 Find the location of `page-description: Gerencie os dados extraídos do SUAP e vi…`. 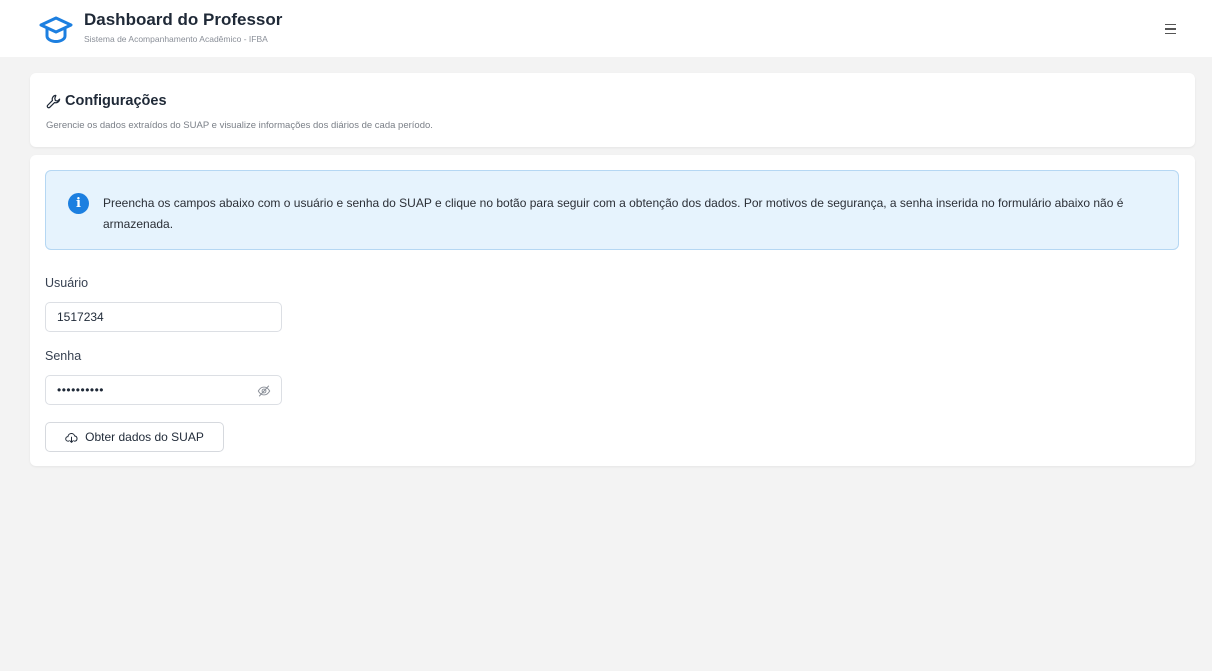

page-description: Gerencie os dados extraídos do SUAP e vi… is located at coordinates (239, 125).